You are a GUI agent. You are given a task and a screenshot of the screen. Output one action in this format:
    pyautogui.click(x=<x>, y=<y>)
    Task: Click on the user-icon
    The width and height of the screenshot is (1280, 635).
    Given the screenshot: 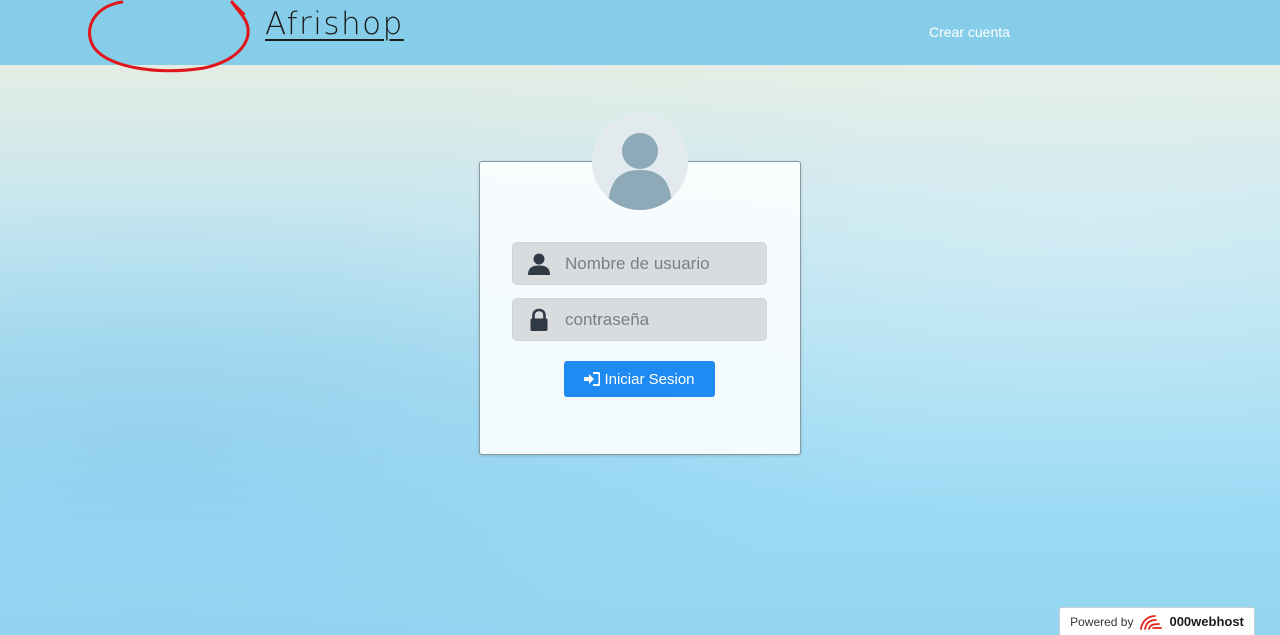 What is the action you would take?
    pyautogui.click(x=539, y=264)
    